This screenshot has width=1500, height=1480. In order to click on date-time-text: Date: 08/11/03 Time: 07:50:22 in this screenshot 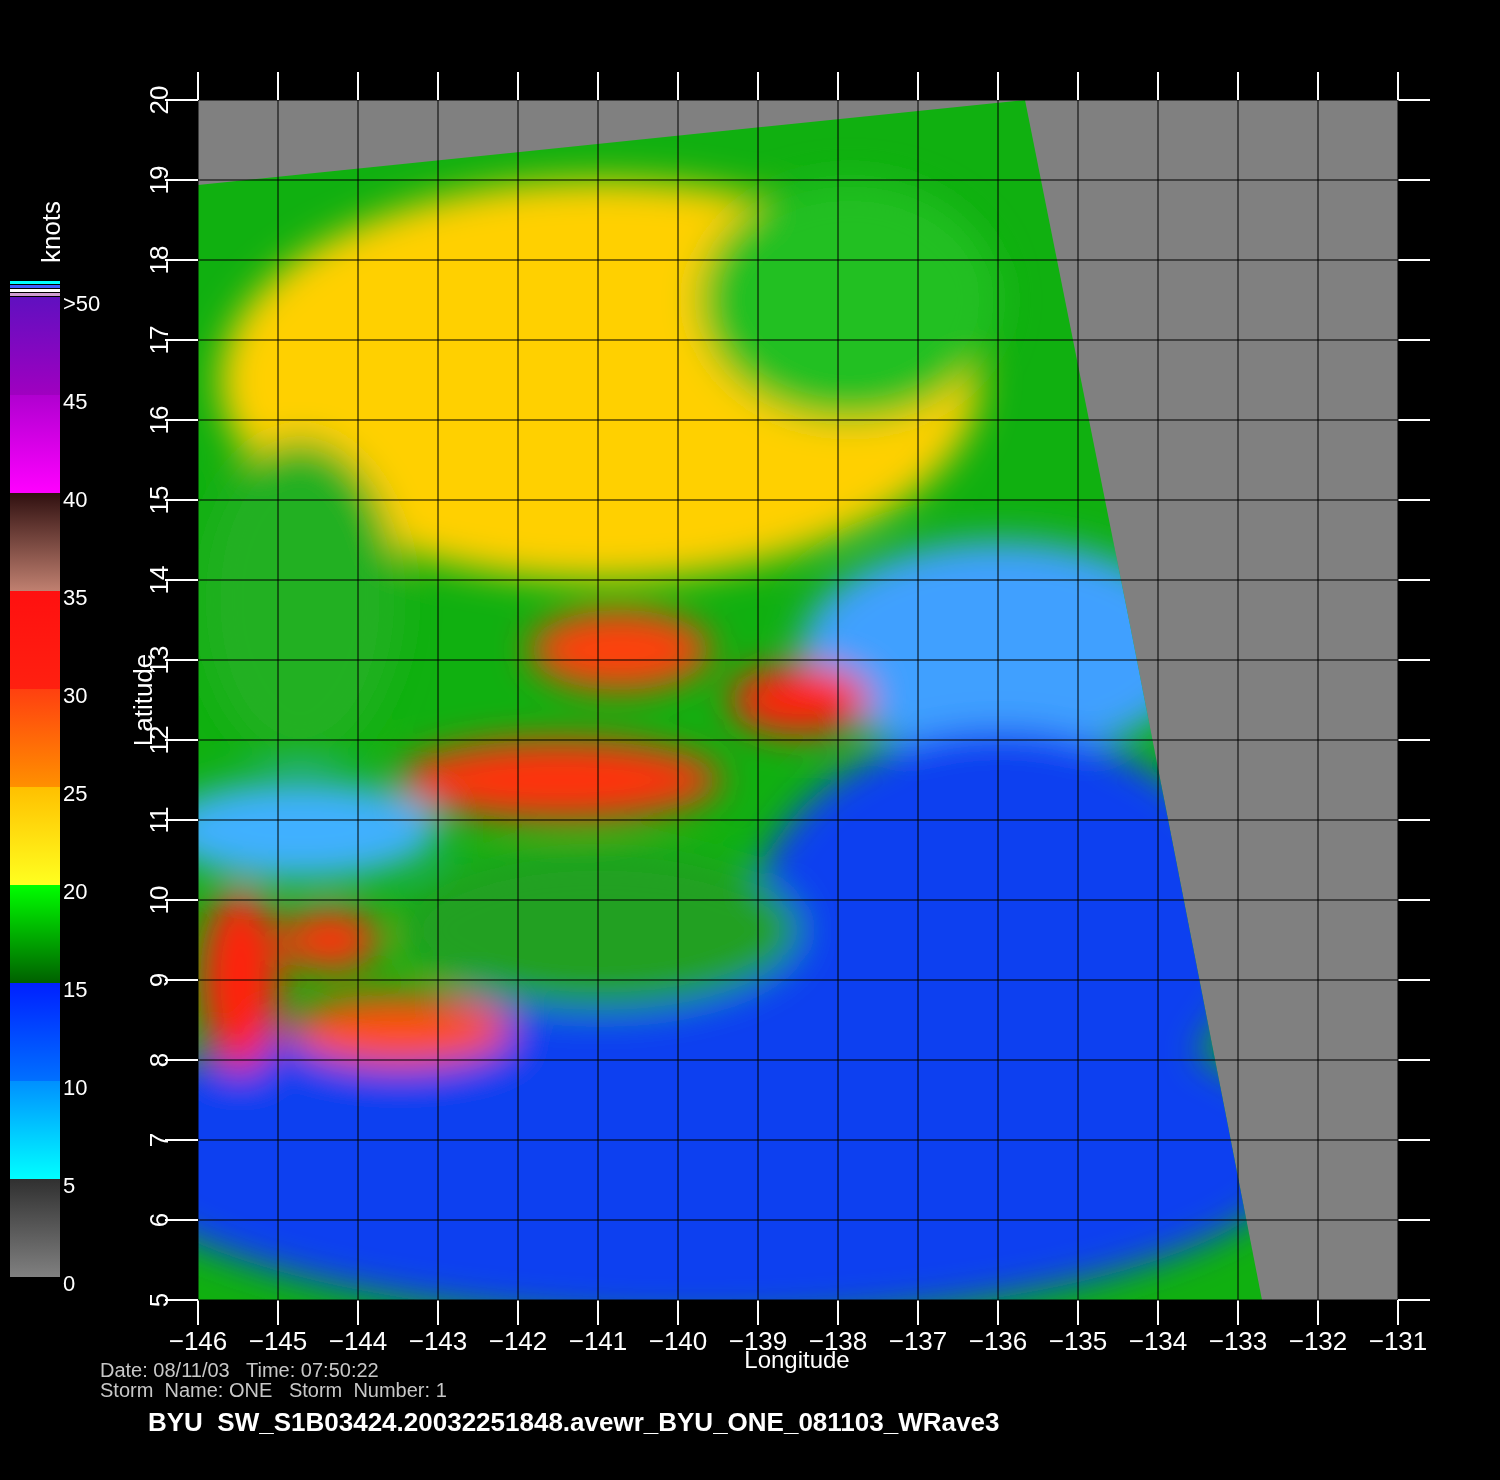, I will do `click(239, 1370)`.